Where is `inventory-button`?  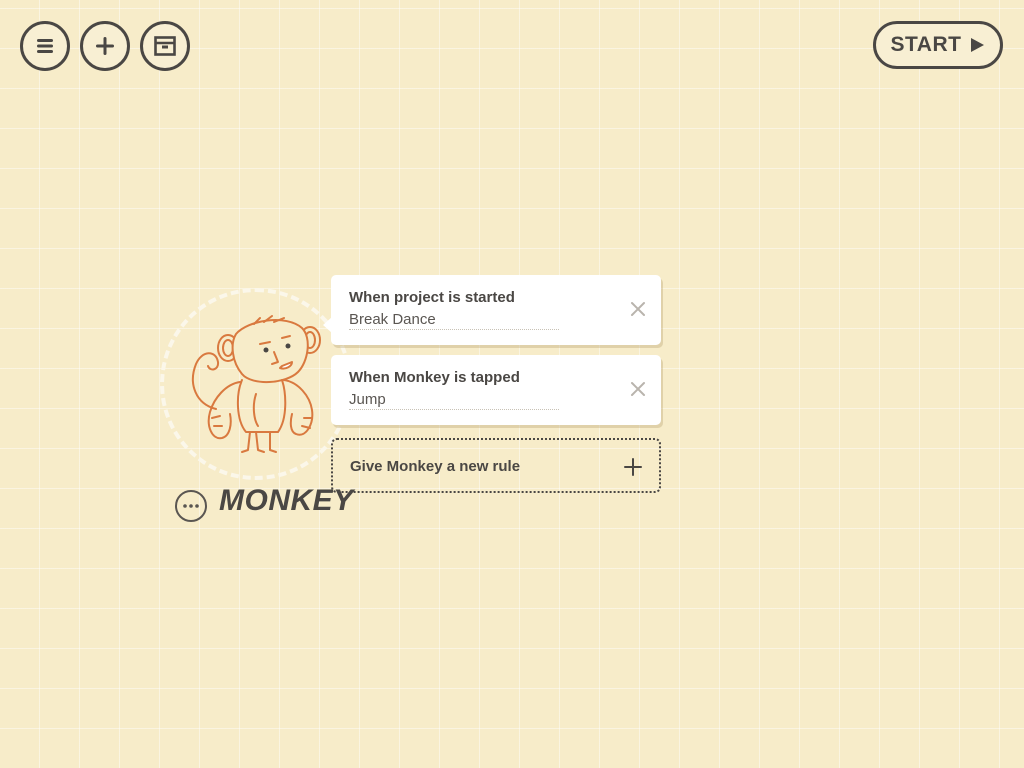 inventory-button is located at coordinates (165, 46).